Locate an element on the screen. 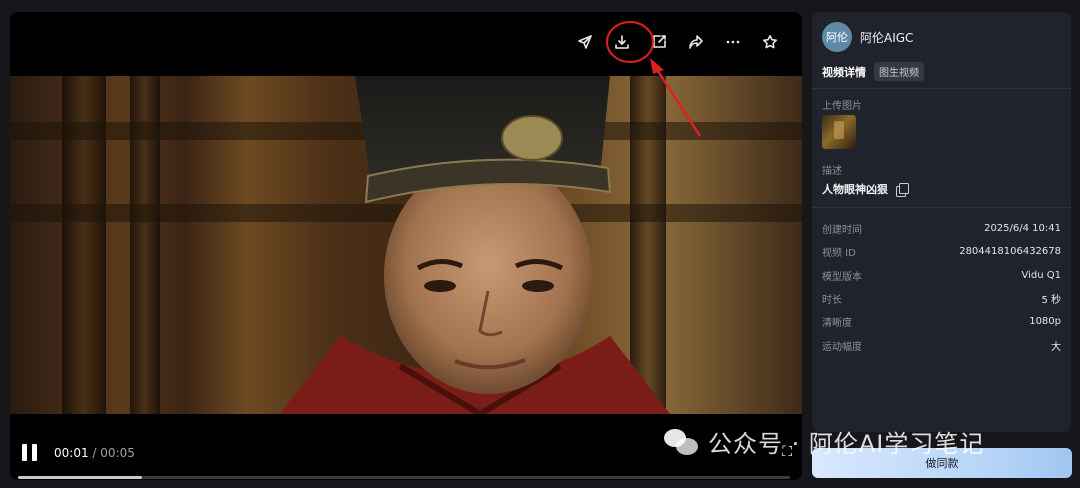  progress-bar is located at coordinates (404, 477).